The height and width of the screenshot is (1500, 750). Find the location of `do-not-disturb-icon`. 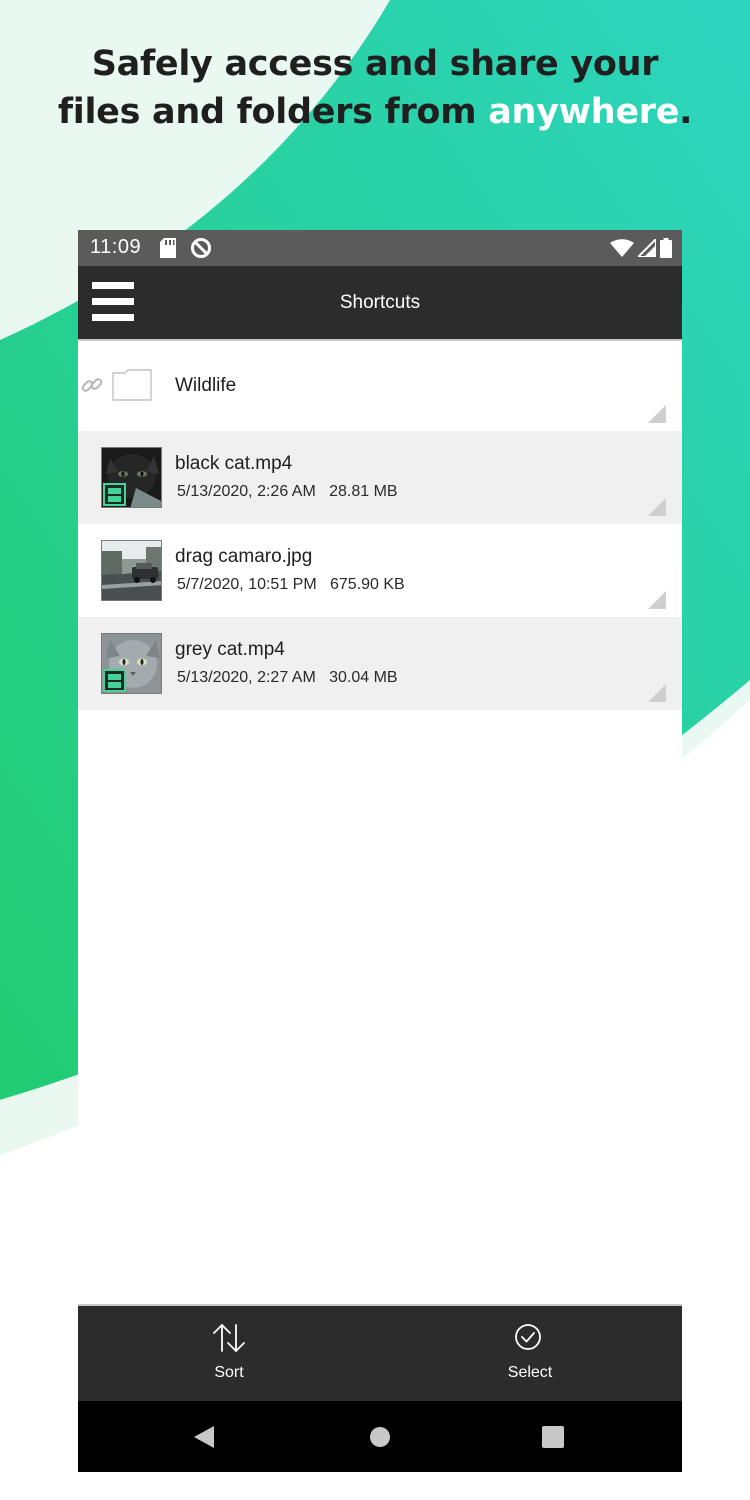

do-not-disturb-icon is located at coordinates (201, 250).